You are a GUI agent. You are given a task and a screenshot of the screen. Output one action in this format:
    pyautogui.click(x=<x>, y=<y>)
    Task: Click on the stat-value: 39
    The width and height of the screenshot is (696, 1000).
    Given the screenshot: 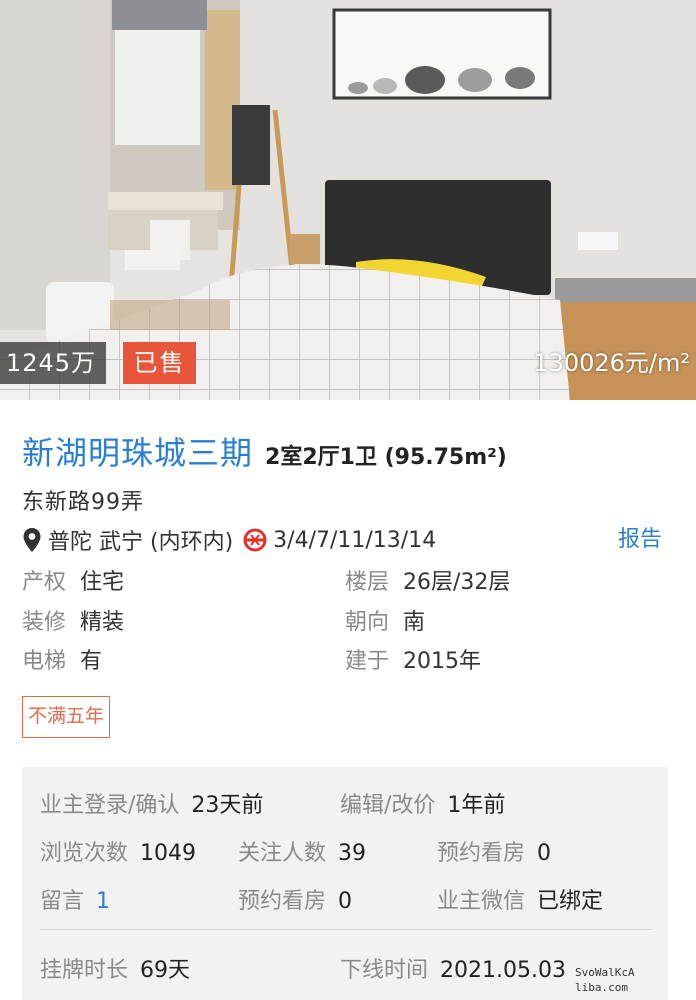 What is the action you would take?
    pyautogui.click(x=352, y=853)
    